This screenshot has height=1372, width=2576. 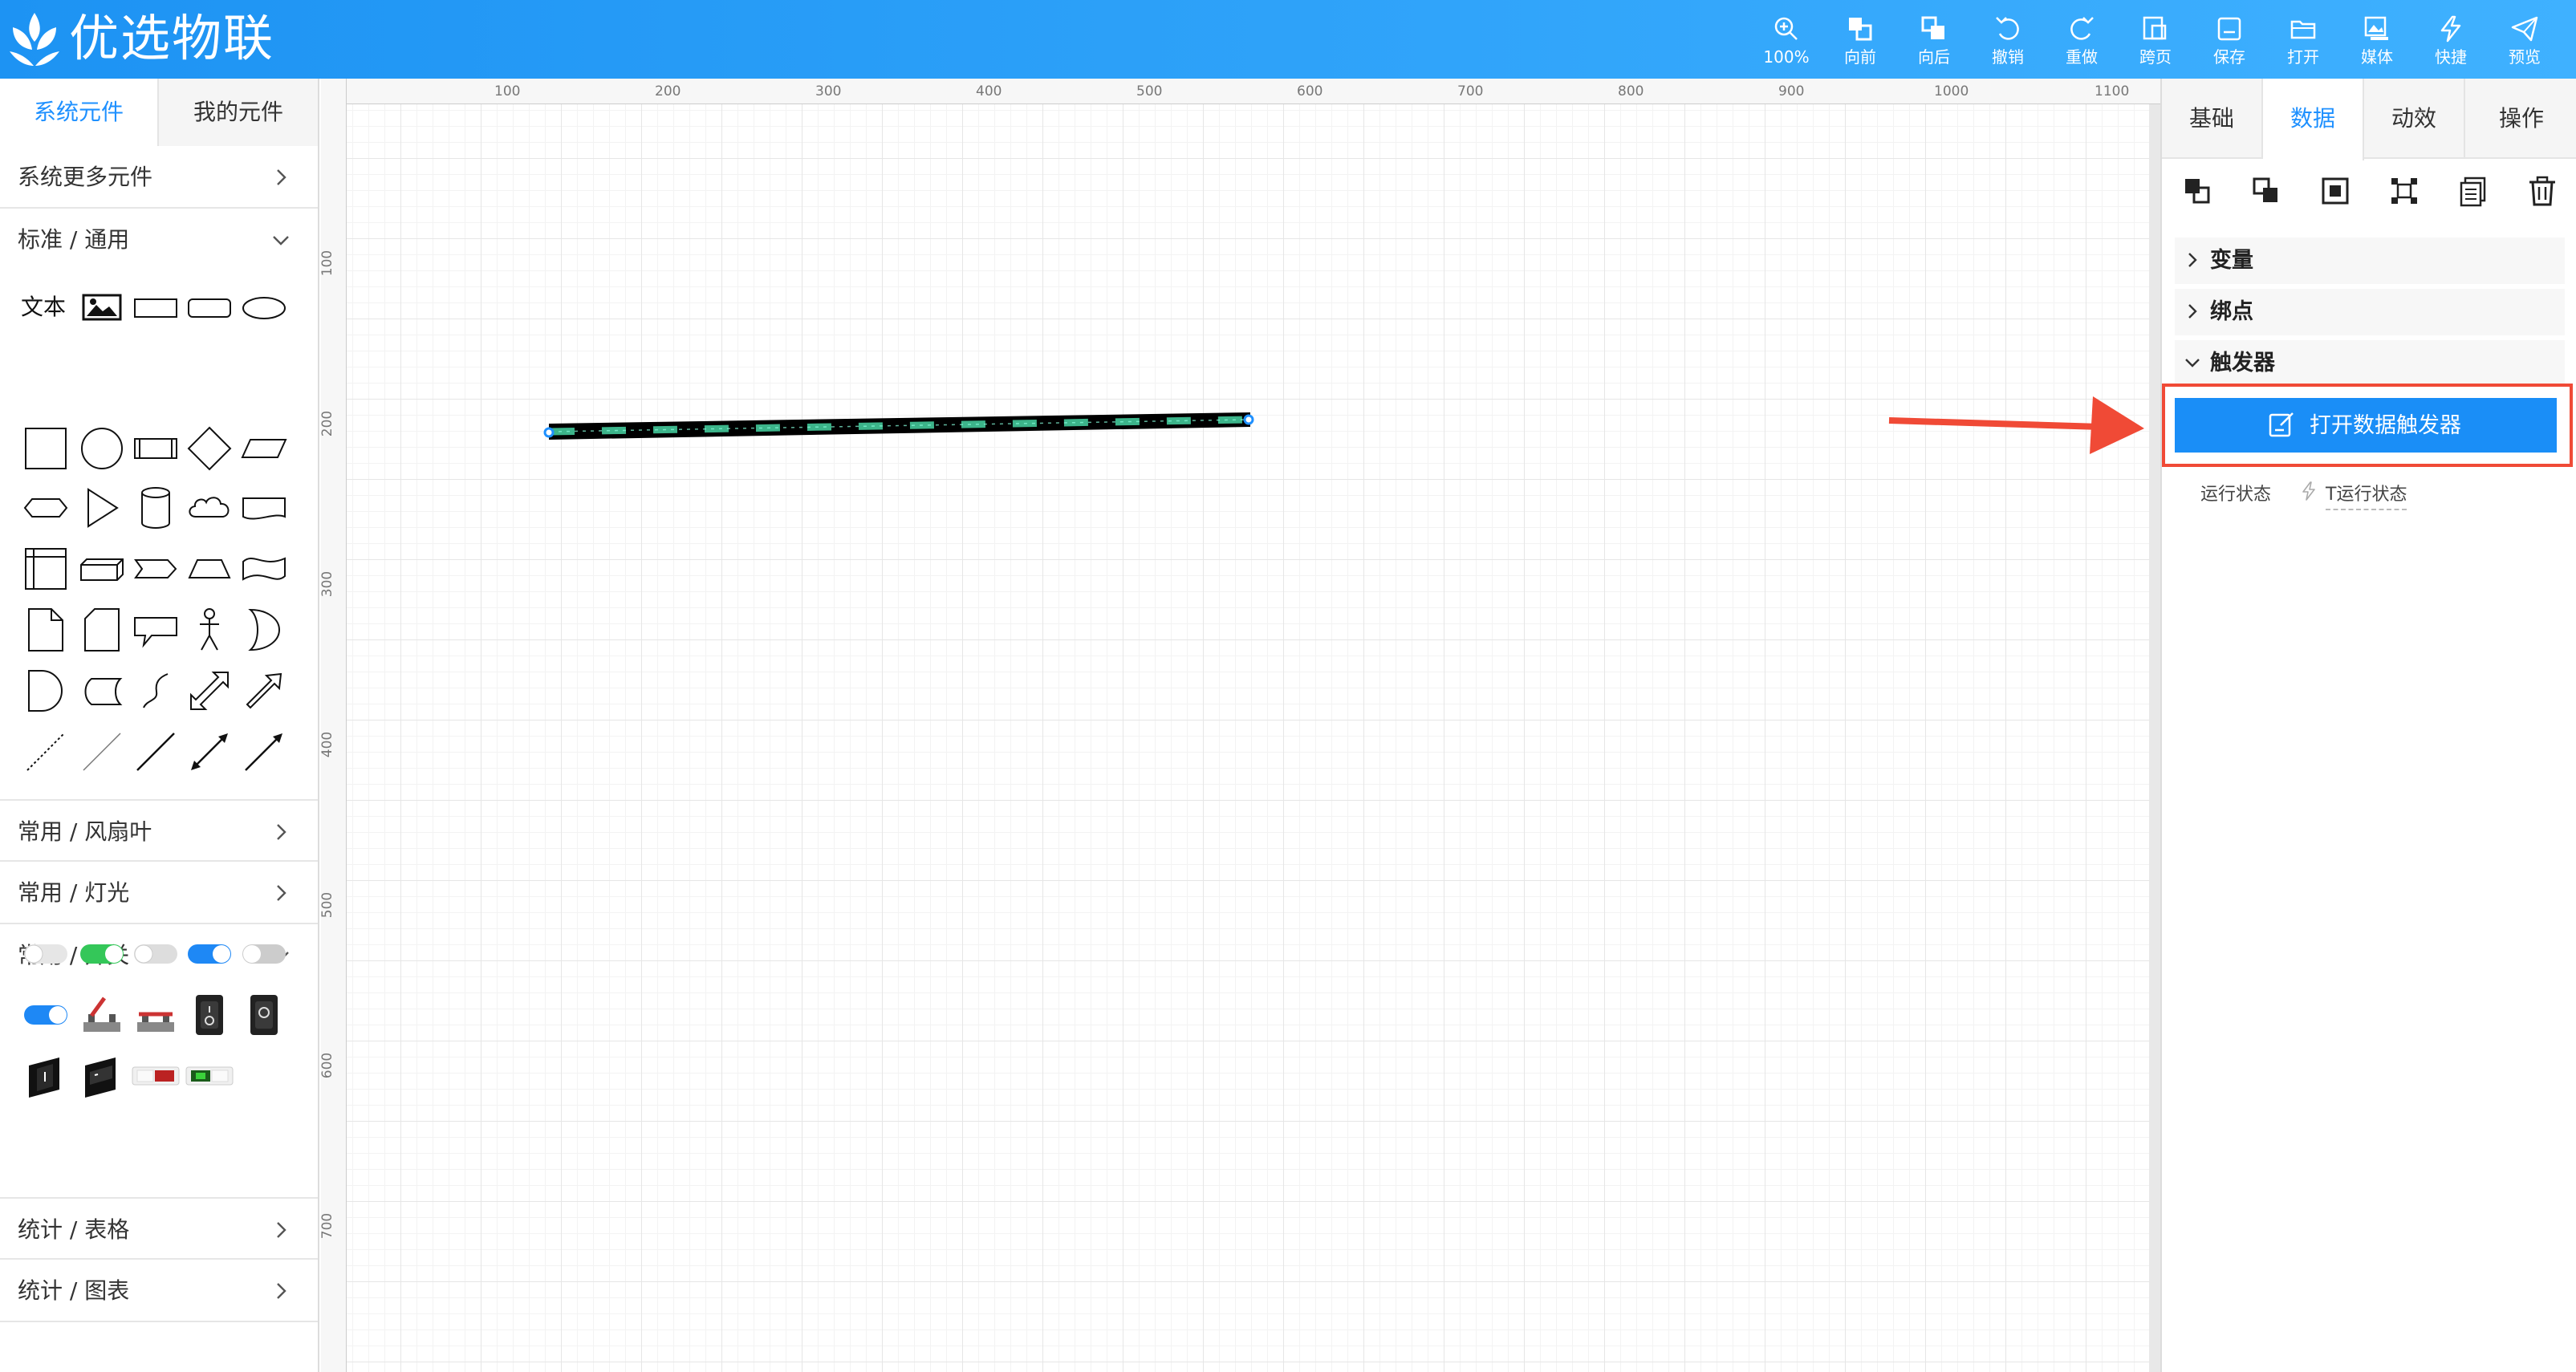 What do you see at coordinates (1786, 43) in the screenshot?
I see `zoom-button: 100%` at bounding box center [1786, 43].